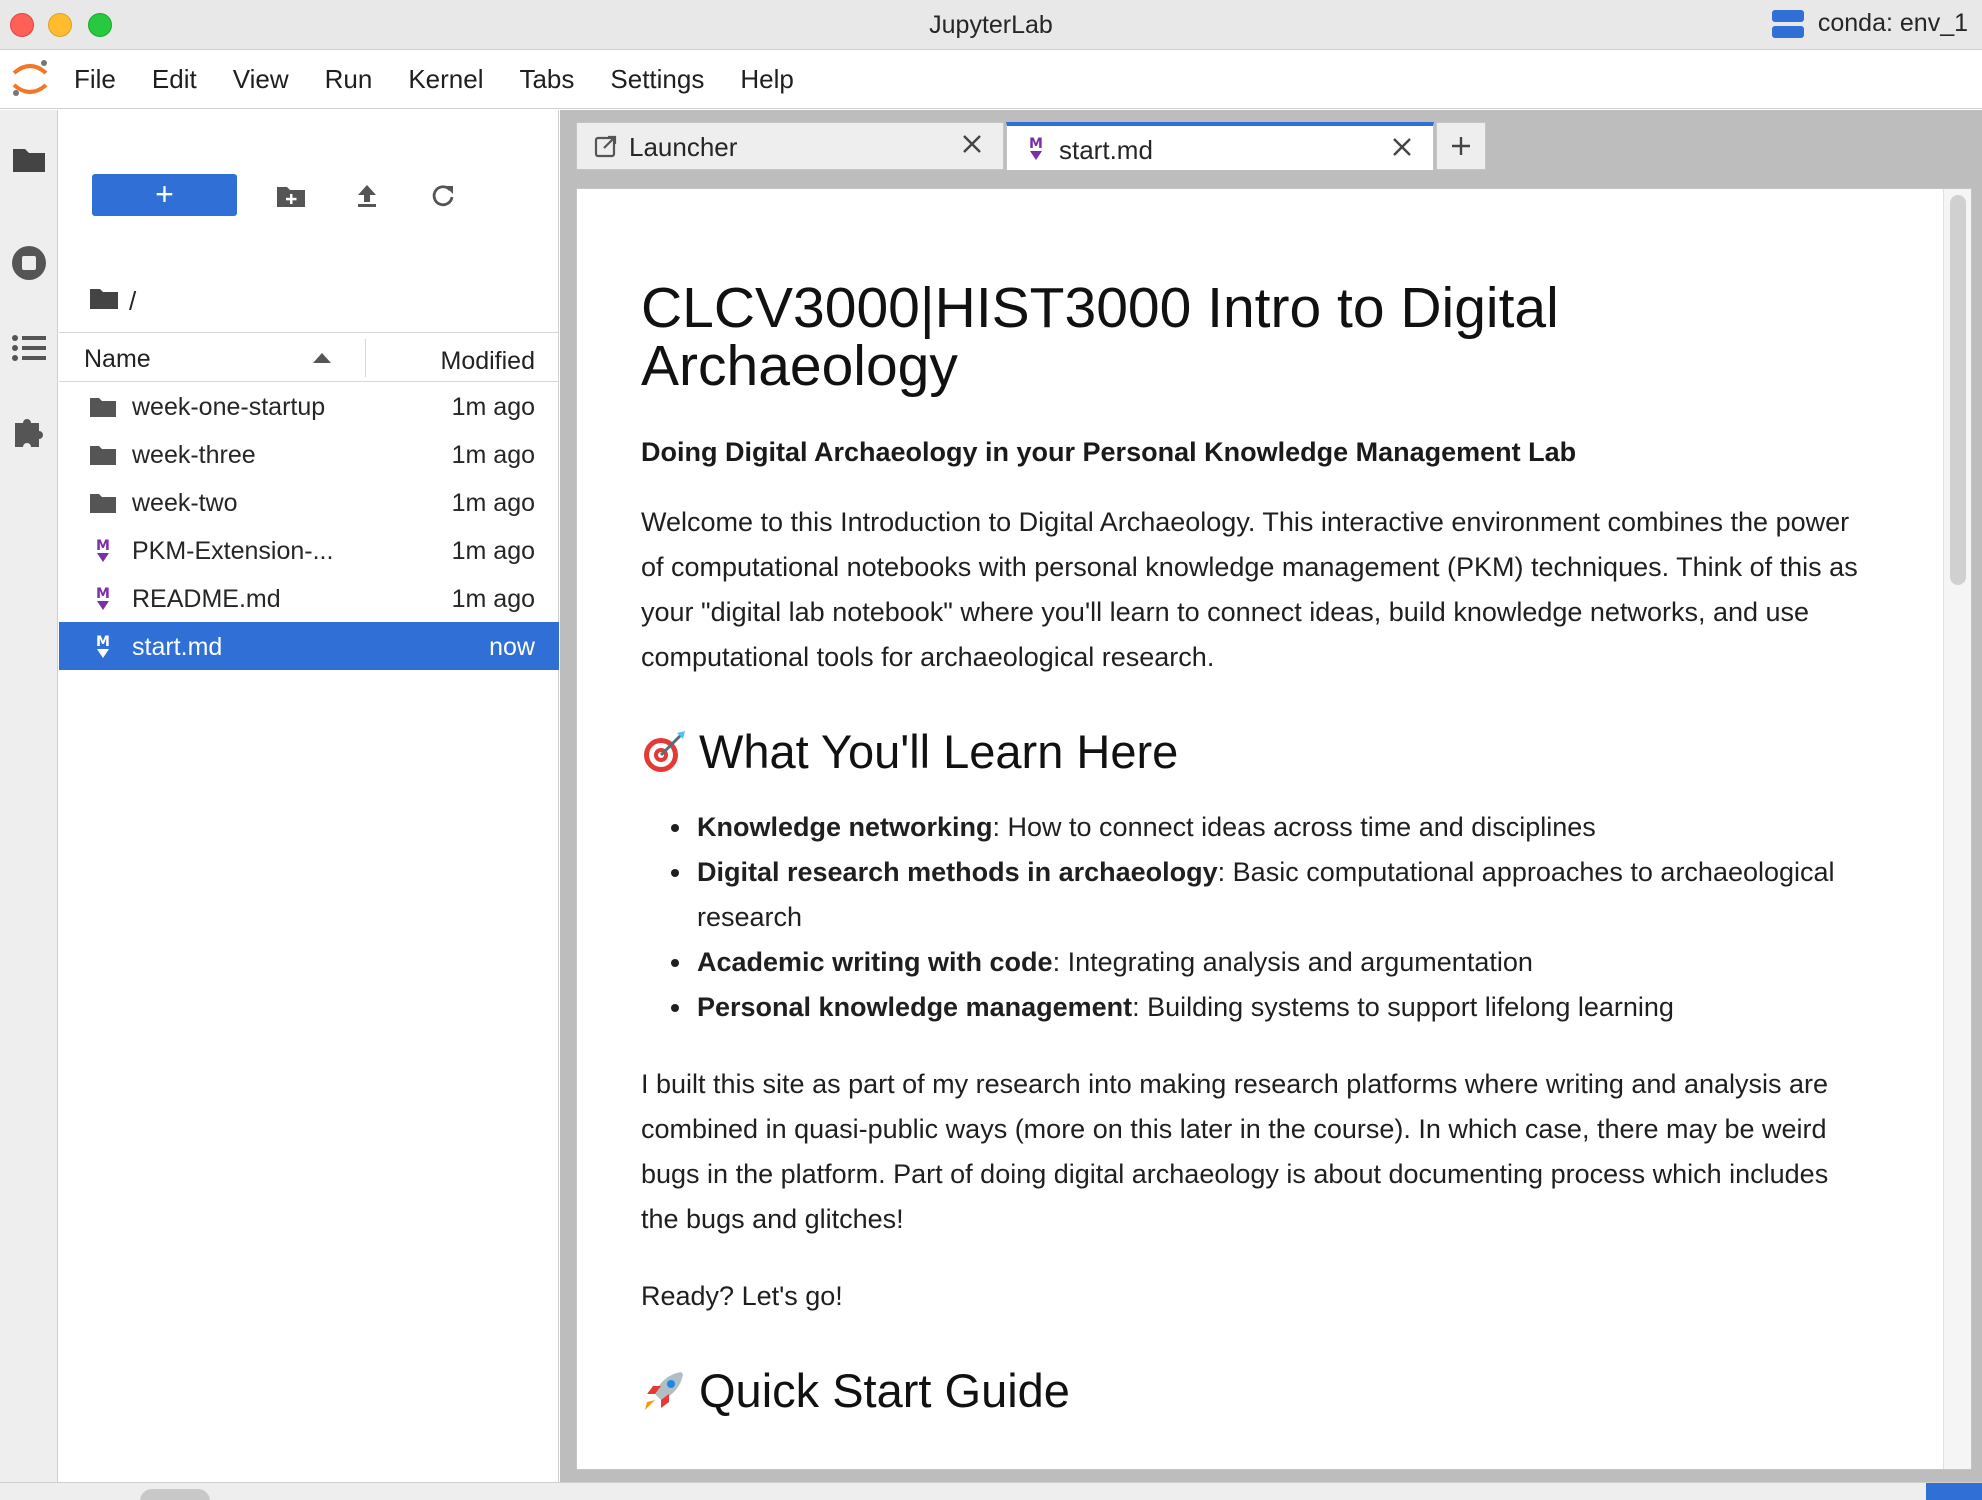  Describe the element at coordinates (185, 503) in the screenshot. I see `file-name: week-two` at that location.